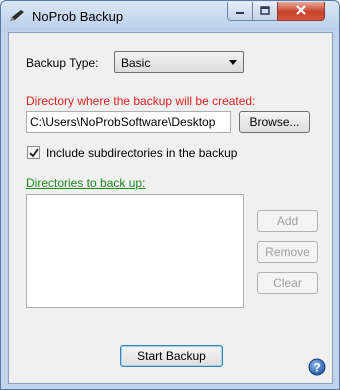 The height and width of the screenshot is (390, 340). I want to click on help-icon: ?, so click(317, 367).